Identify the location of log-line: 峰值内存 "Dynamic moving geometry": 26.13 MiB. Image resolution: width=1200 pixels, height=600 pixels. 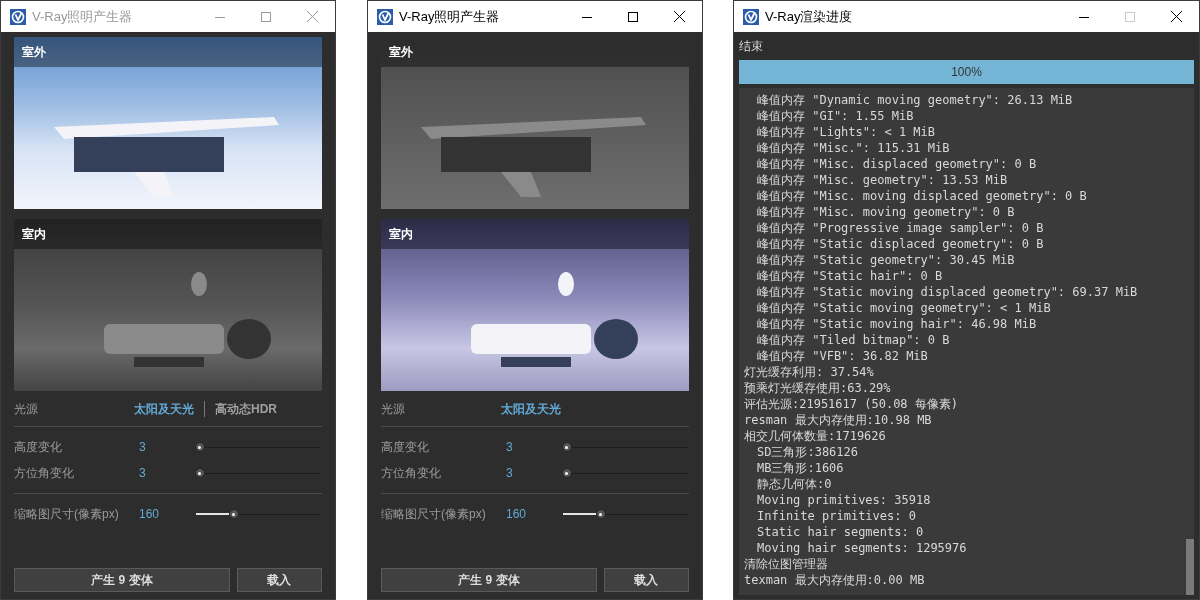
(915, 100).